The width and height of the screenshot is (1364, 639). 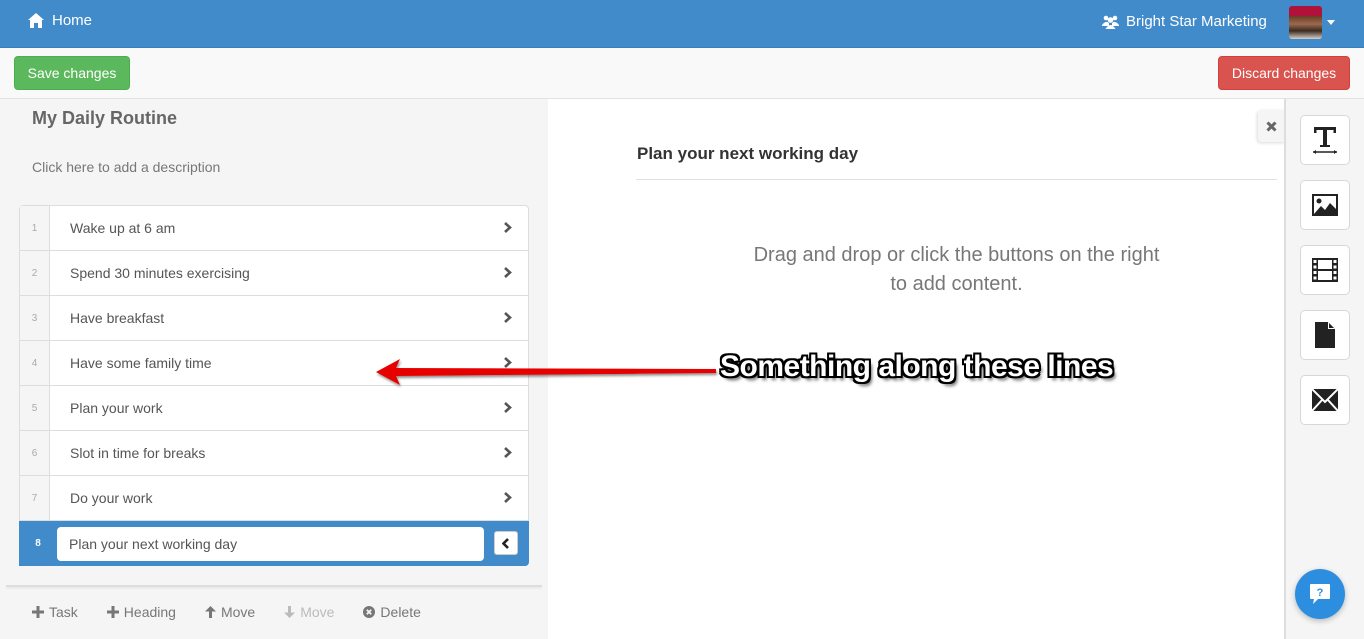 I want to click on text-icon, so click(x=1325, y=140).